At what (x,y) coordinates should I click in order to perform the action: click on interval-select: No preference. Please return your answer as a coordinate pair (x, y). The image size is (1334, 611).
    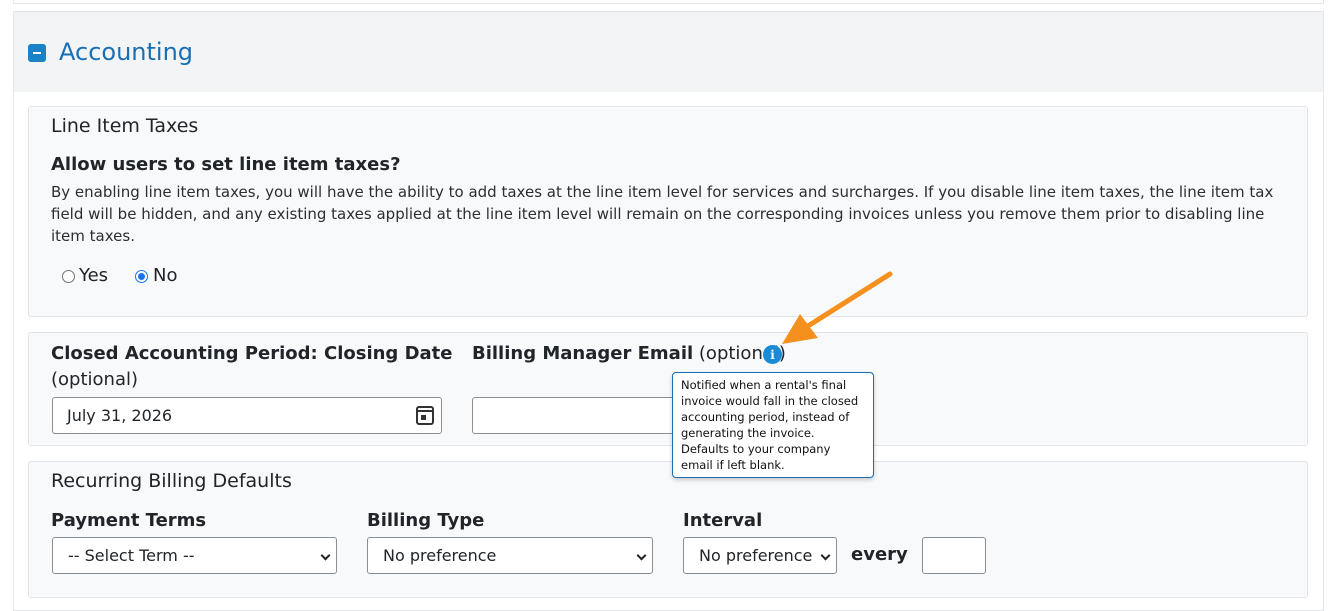
    Looking at the image, I should click on (760, 555).